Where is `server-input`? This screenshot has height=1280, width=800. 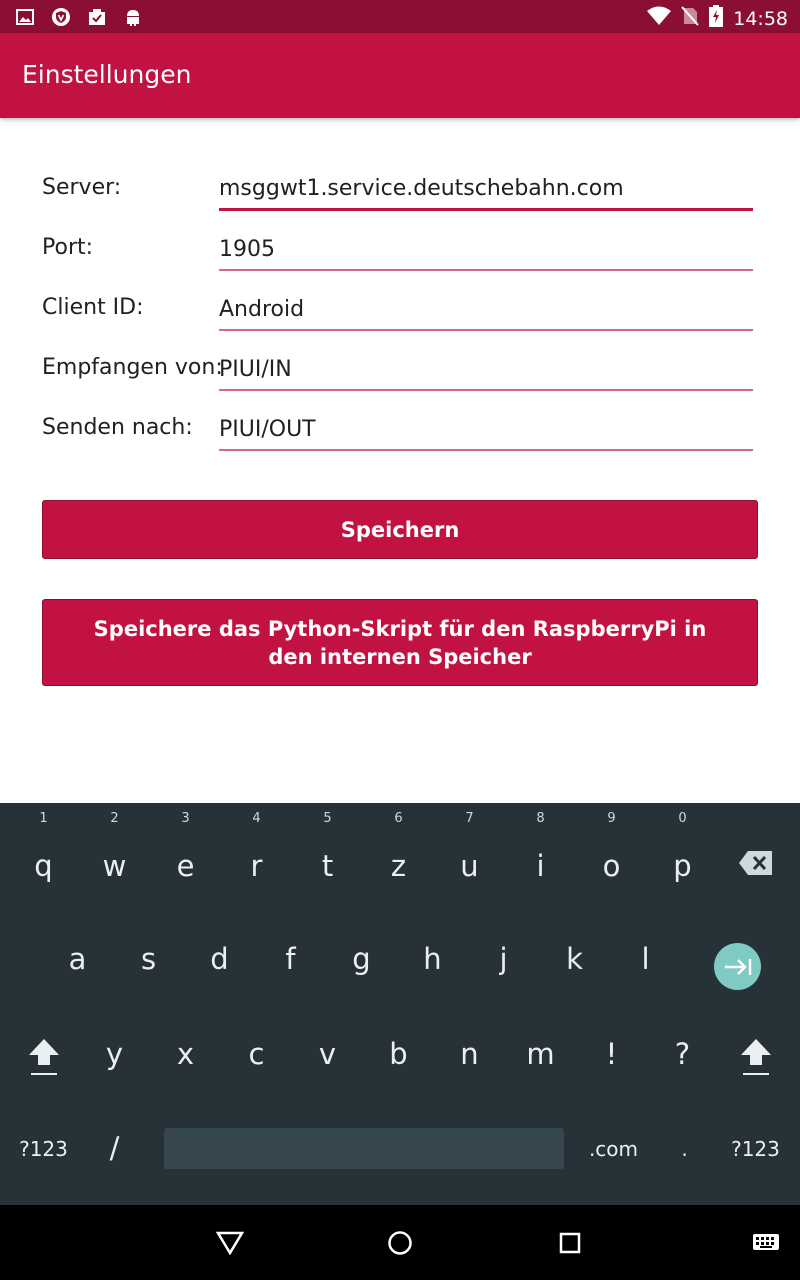 server-input is located at coordinates (486, 189).